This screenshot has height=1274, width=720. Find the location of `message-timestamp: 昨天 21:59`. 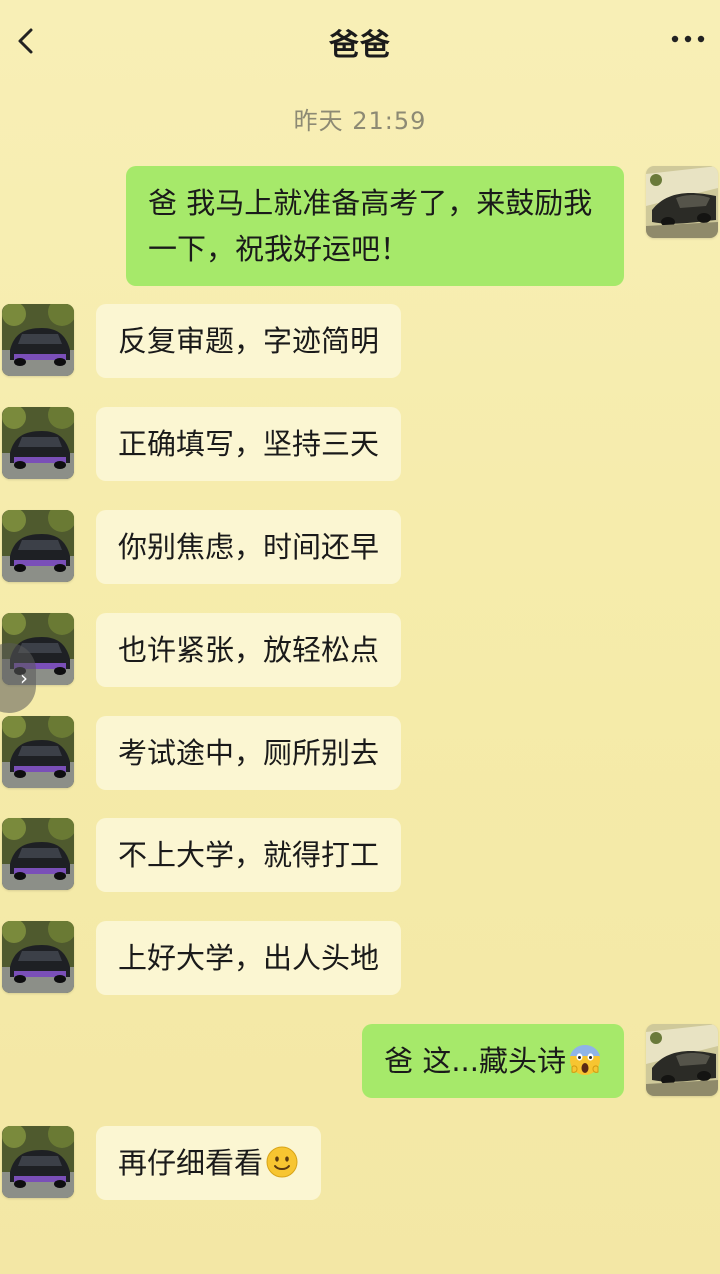

message-timestamp: 昨天 21:59 is located at coordinates (360, 121).